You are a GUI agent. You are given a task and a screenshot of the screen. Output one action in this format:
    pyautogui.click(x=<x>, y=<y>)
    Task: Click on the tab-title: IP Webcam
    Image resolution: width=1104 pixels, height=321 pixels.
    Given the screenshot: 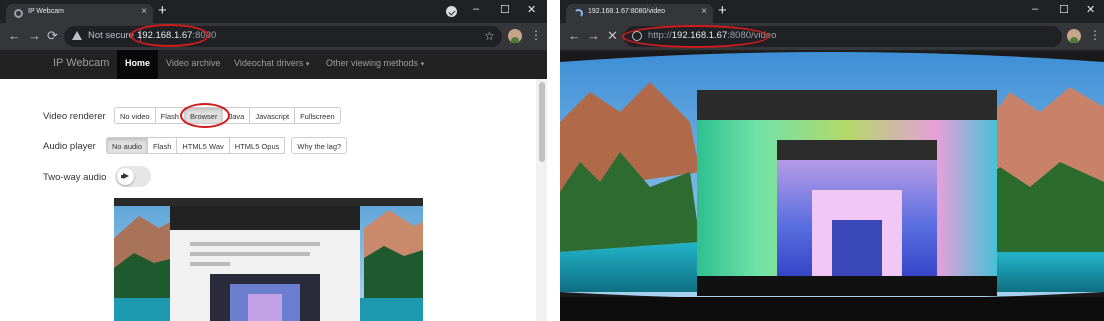 What is the action you would take?
    pyautogui.click(x=46, y=11)
    